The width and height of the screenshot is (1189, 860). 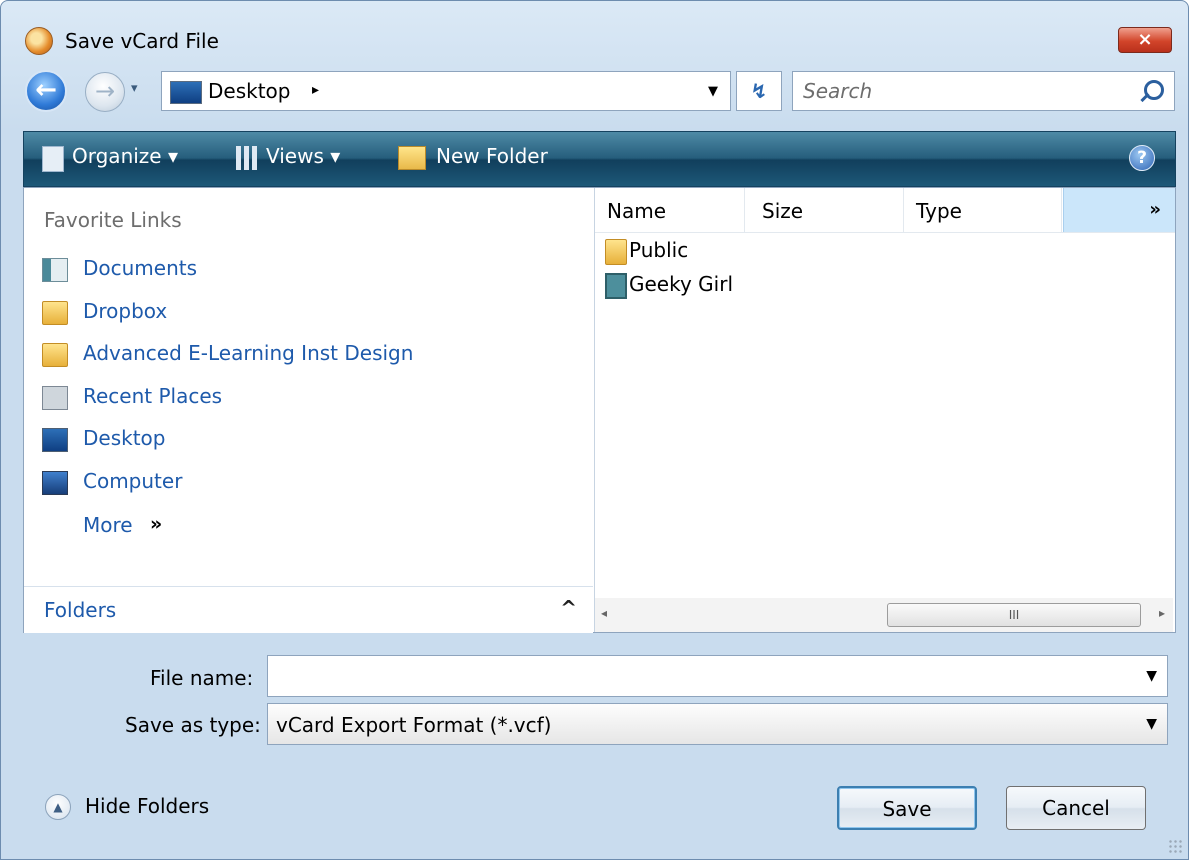 What do you see at coordinates (745, 251) in the screenshot?
I see `file-item-public: Public` at bounding box center [745, 251].